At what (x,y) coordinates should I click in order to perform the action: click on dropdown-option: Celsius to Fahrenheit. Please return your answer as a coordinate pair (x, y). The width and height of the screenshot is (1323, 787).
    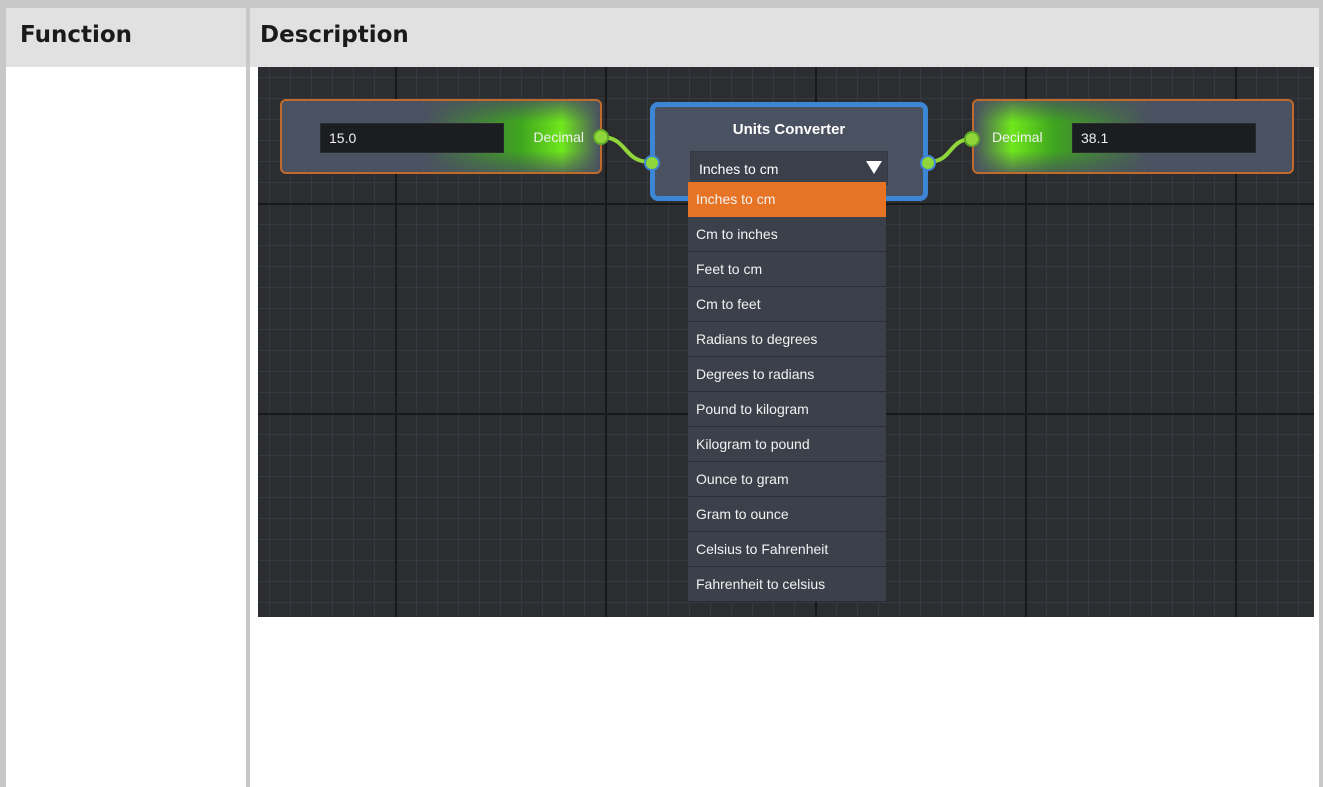
    Looking at the image, I should click on (787, 549).